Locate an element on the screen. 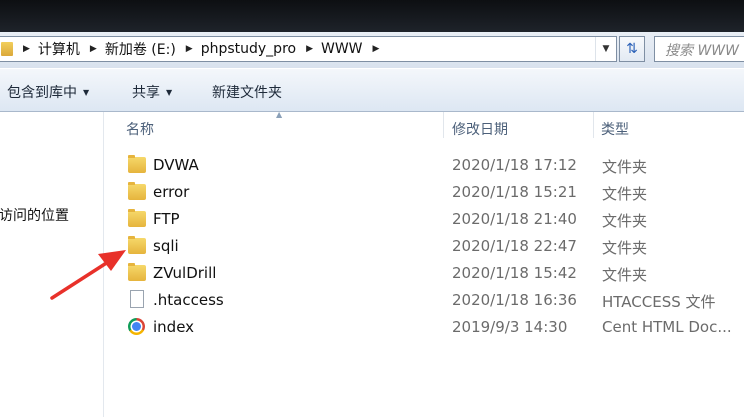  column-header-name: 名称 is located at coordinates (273, 127).